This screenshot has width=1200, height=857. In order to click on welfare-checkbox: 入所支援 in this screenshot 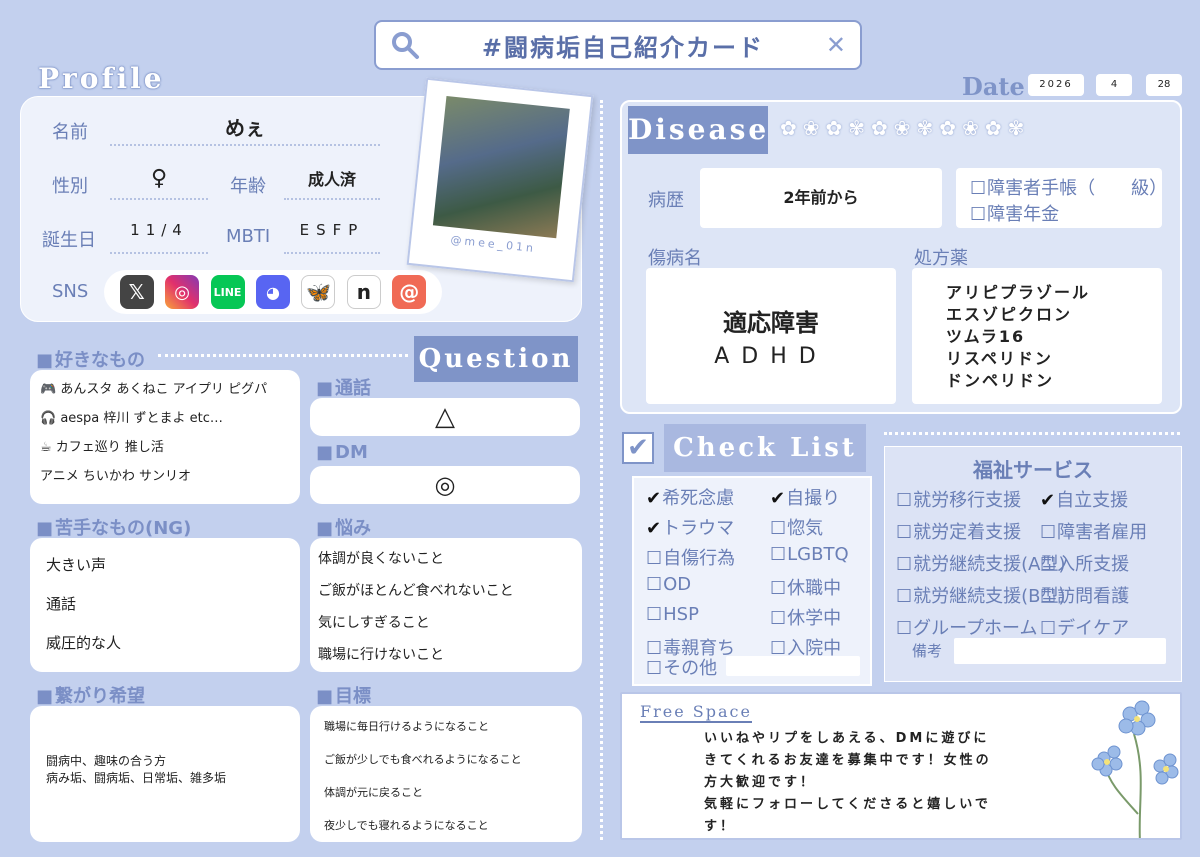, I will do `click(1108, 563)`.